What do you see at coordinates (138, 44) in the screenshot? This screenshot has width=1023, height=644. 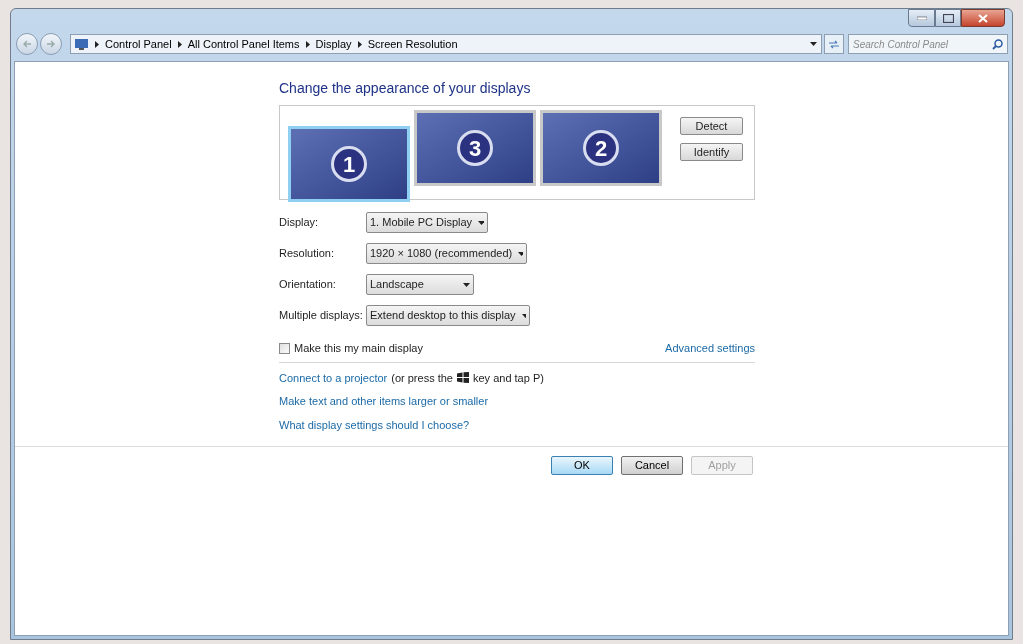 I see `breadcrumb-item: Control Panel` at bounding box center [138, 44].